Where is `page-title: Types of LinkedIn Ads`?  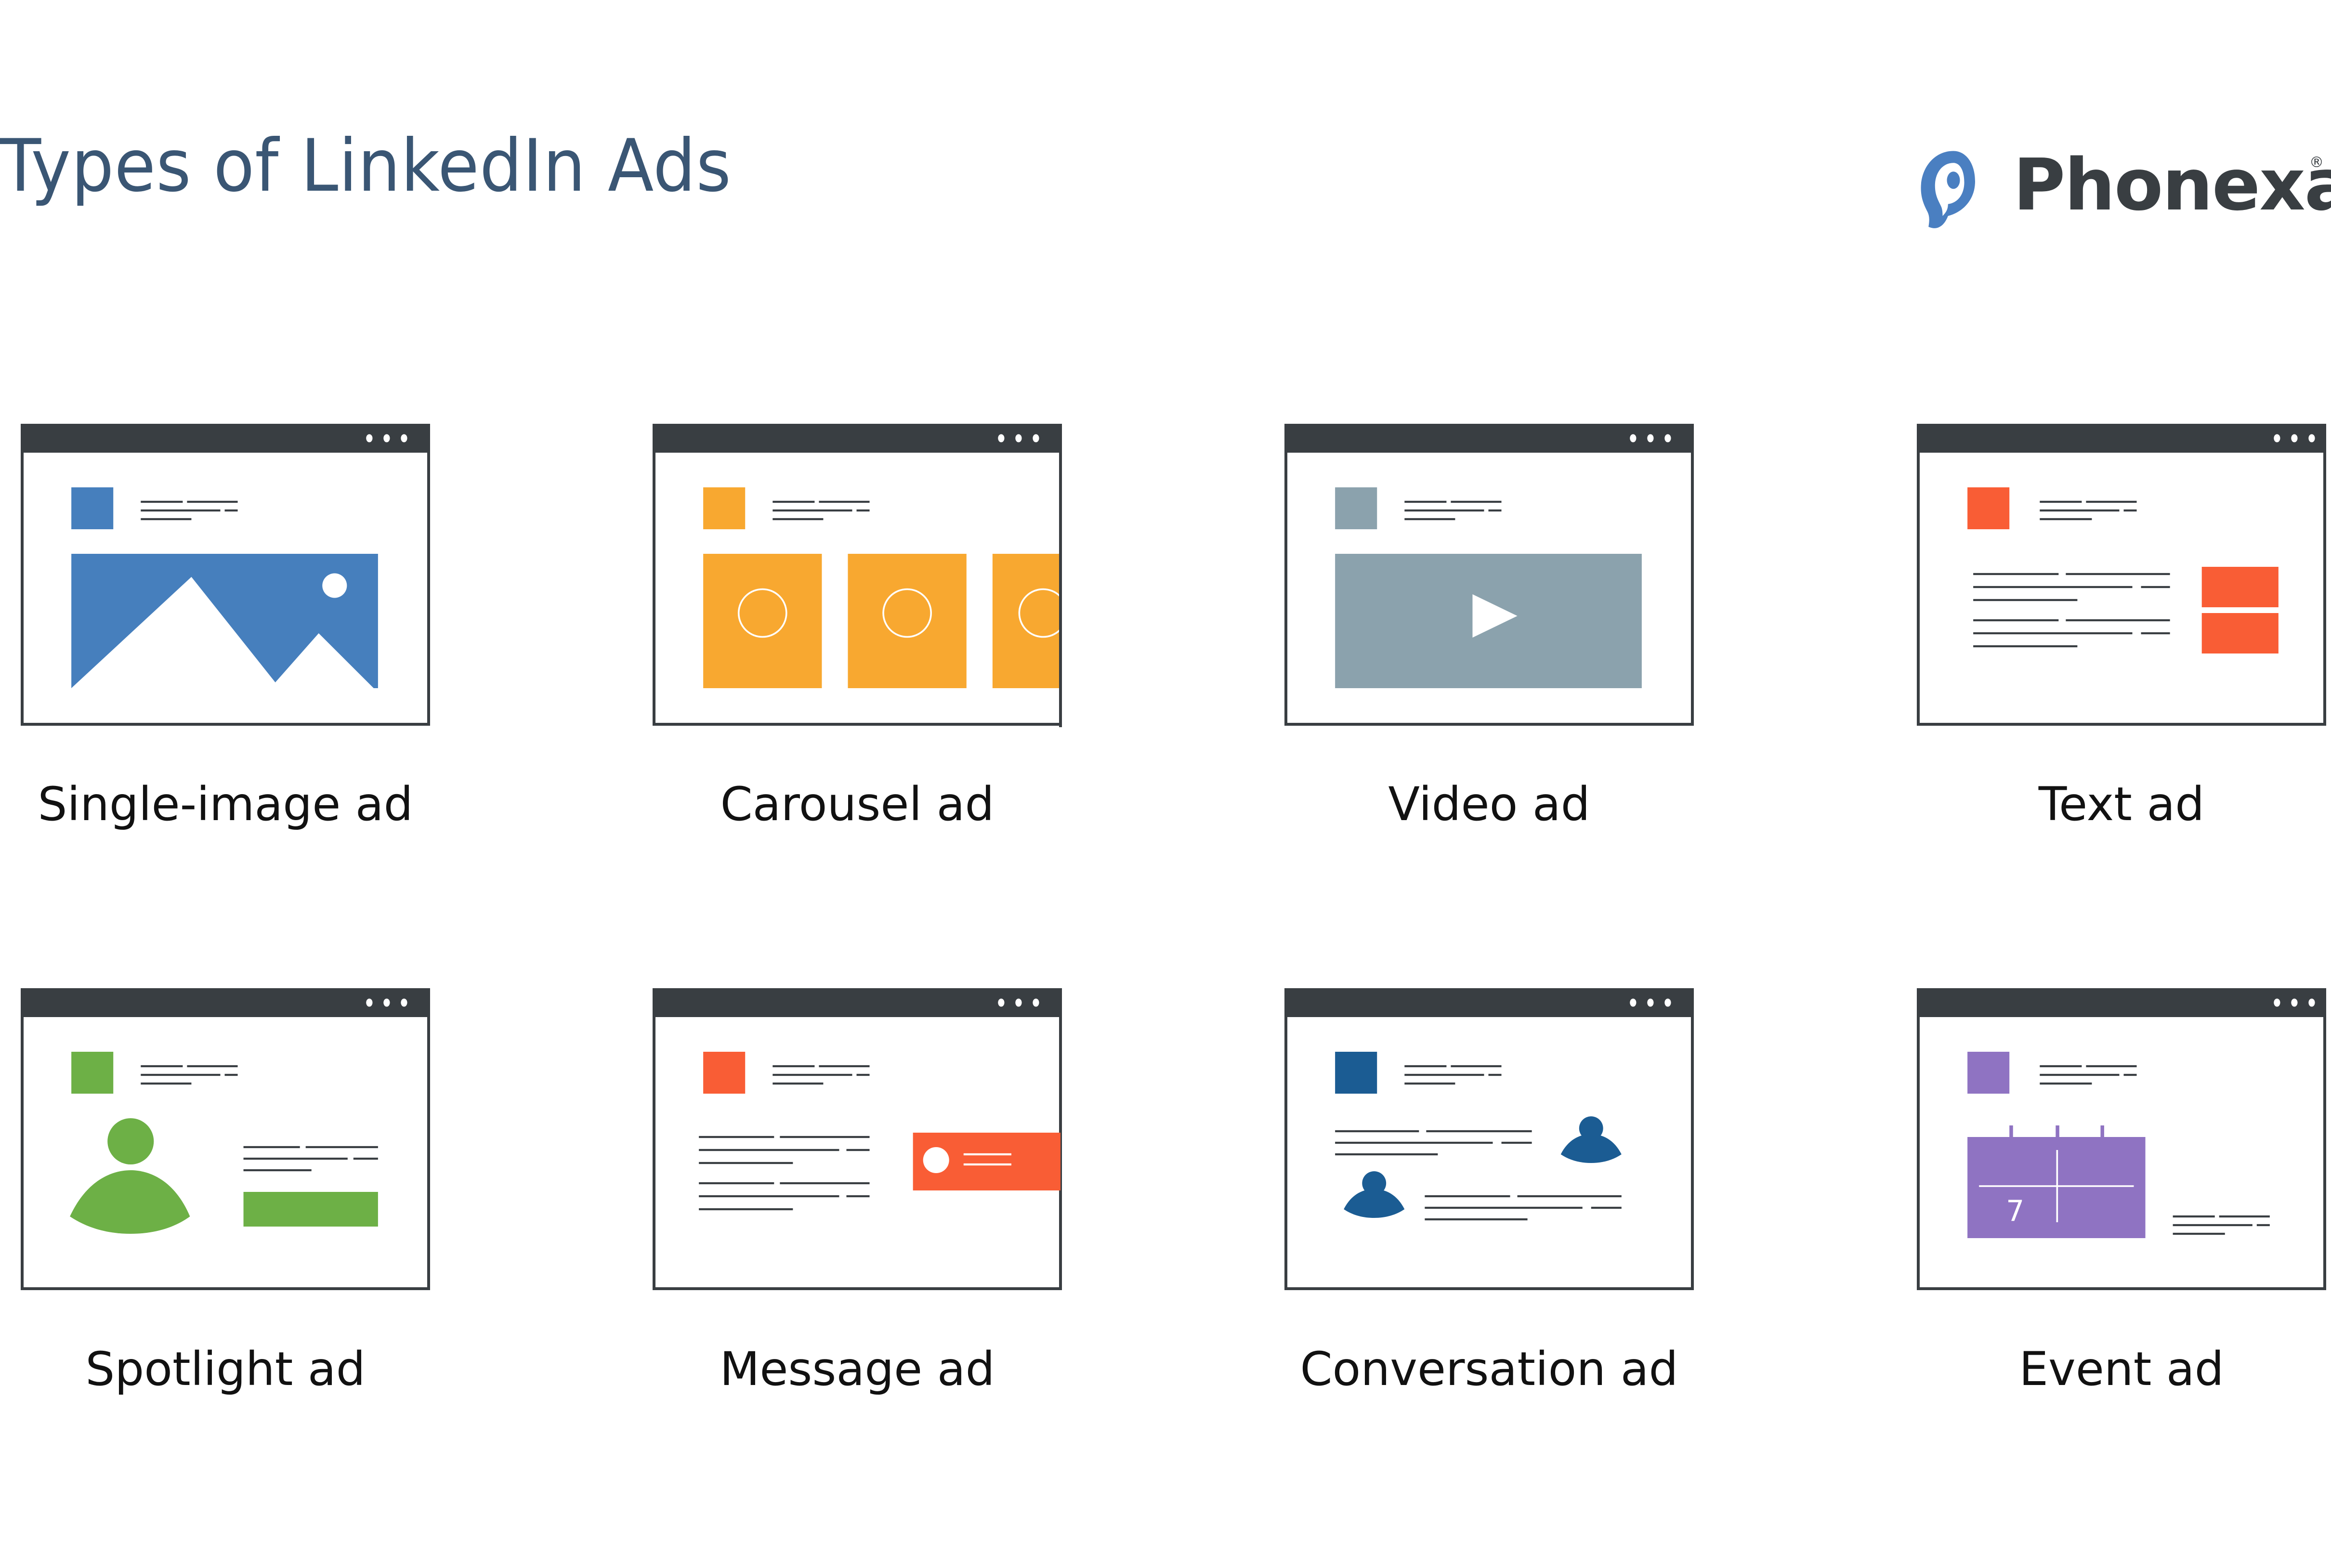
page-title: Types of LinkedIn Ads is located at coordinates (366, 166).